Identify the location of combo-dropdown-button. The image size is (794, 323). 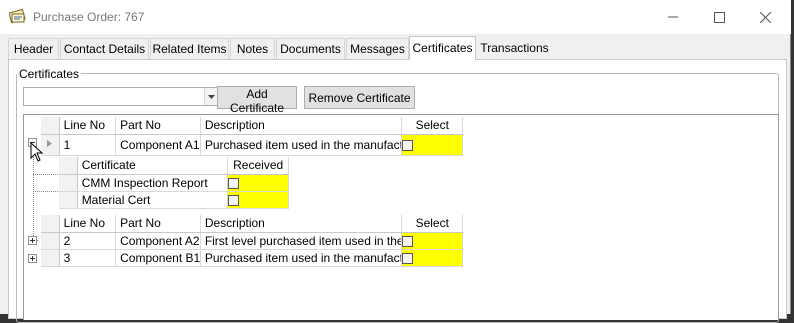
(211, 96).